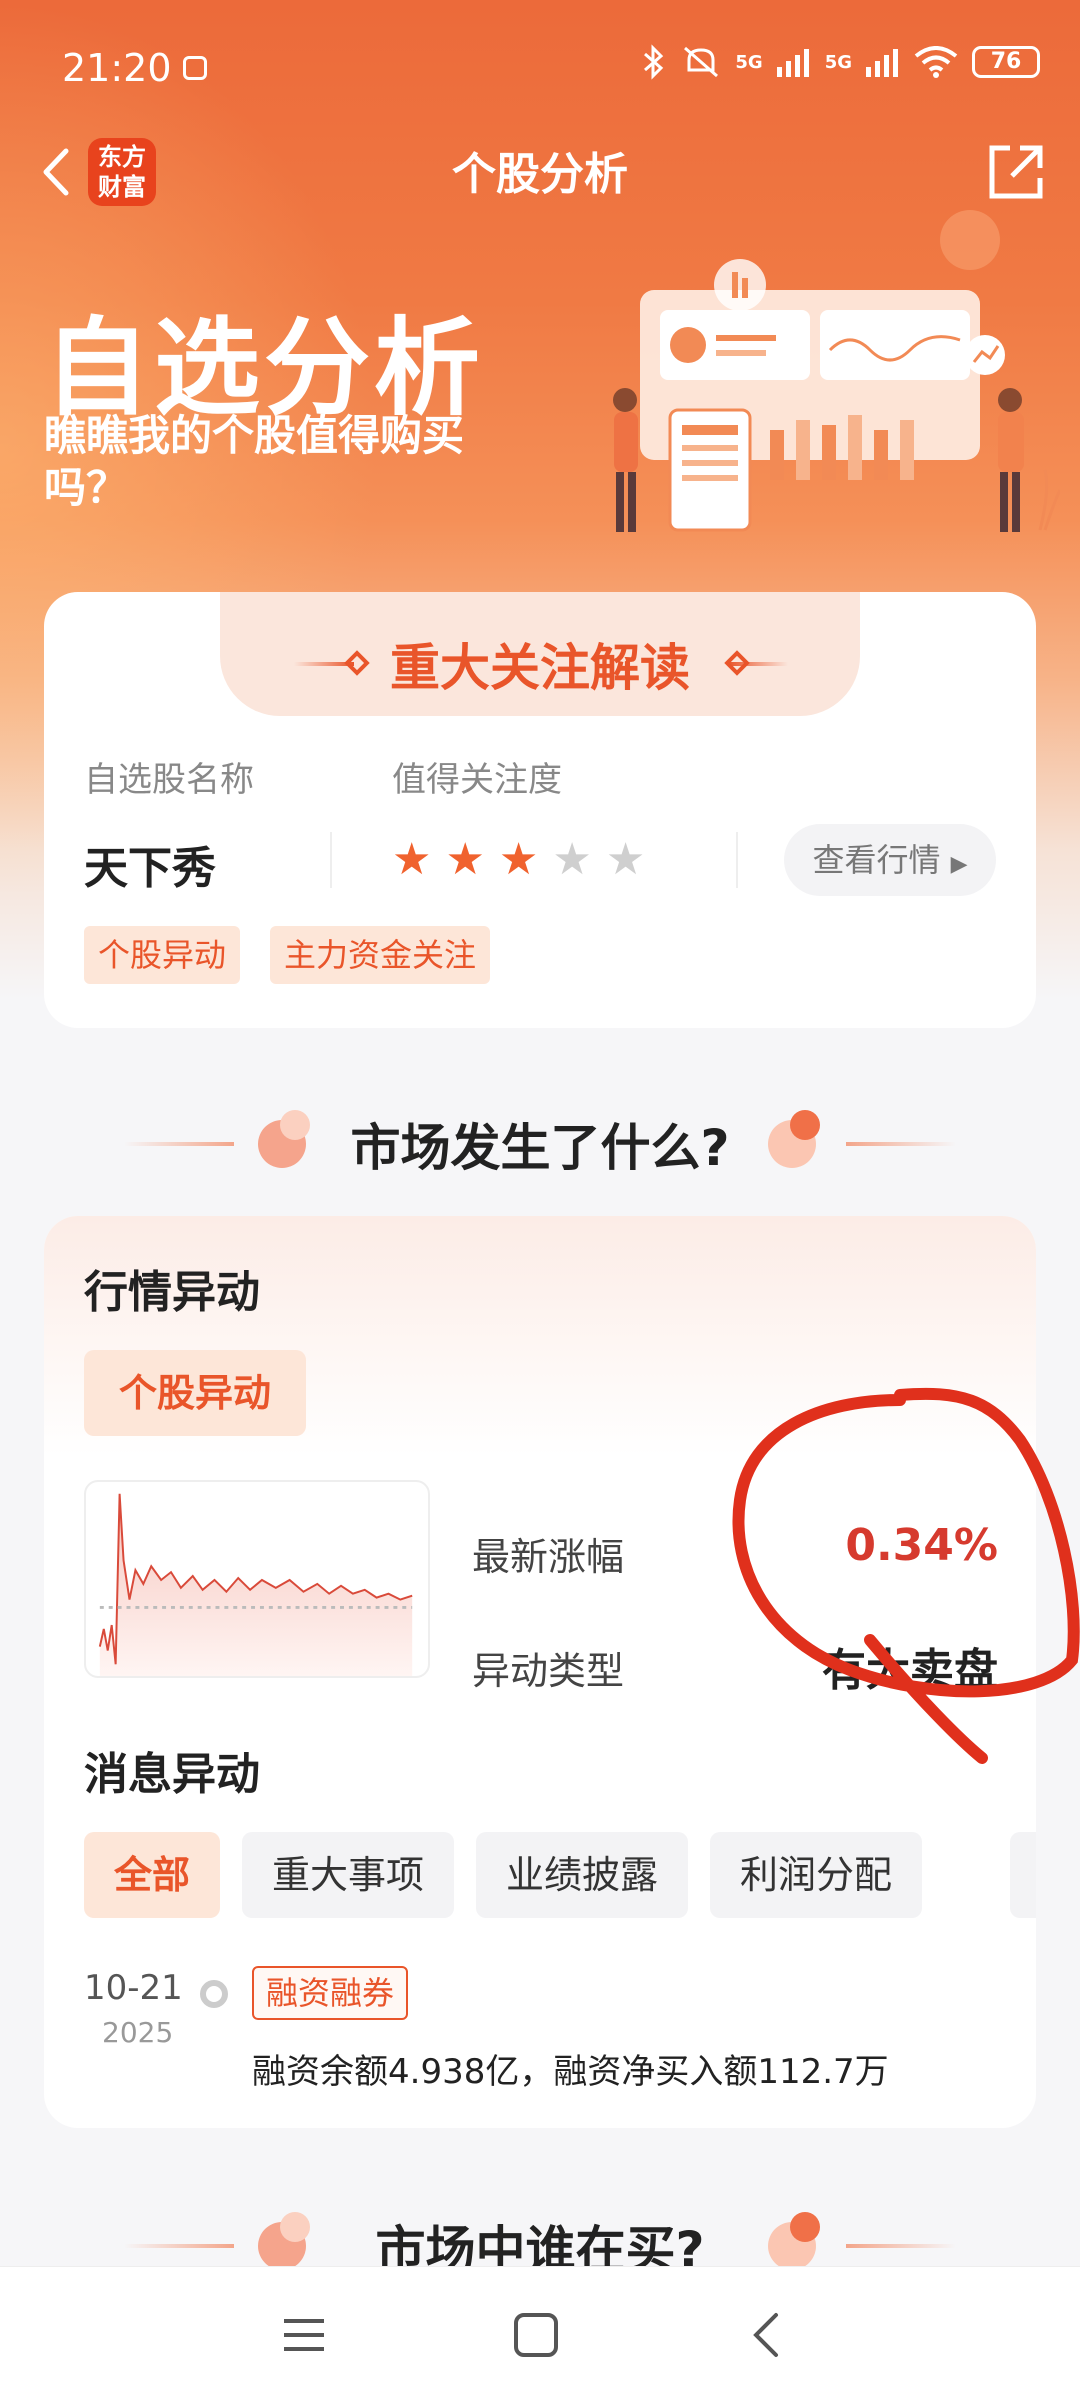  I want to click on news-anomaly-title: 消息异动, so click(172, 1774).